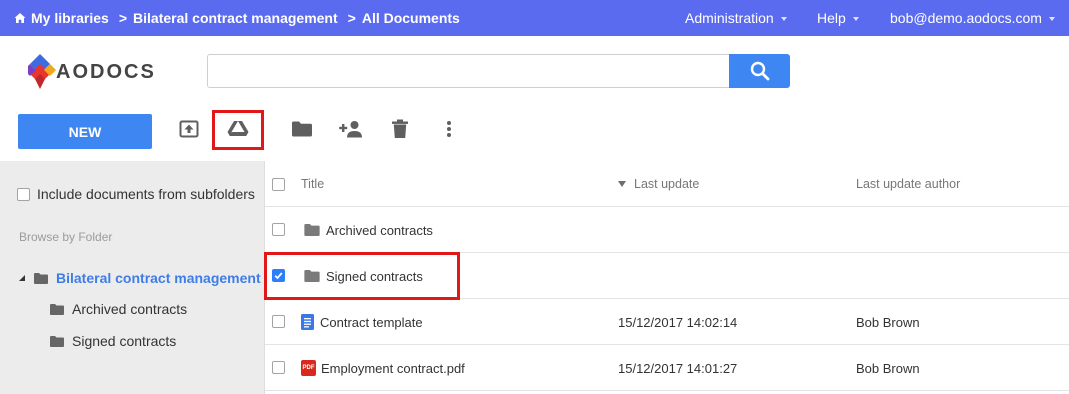  Describe the element at coordinates (308, 368) in the screenshot. I see `pdf-icon: PDF` at that location.